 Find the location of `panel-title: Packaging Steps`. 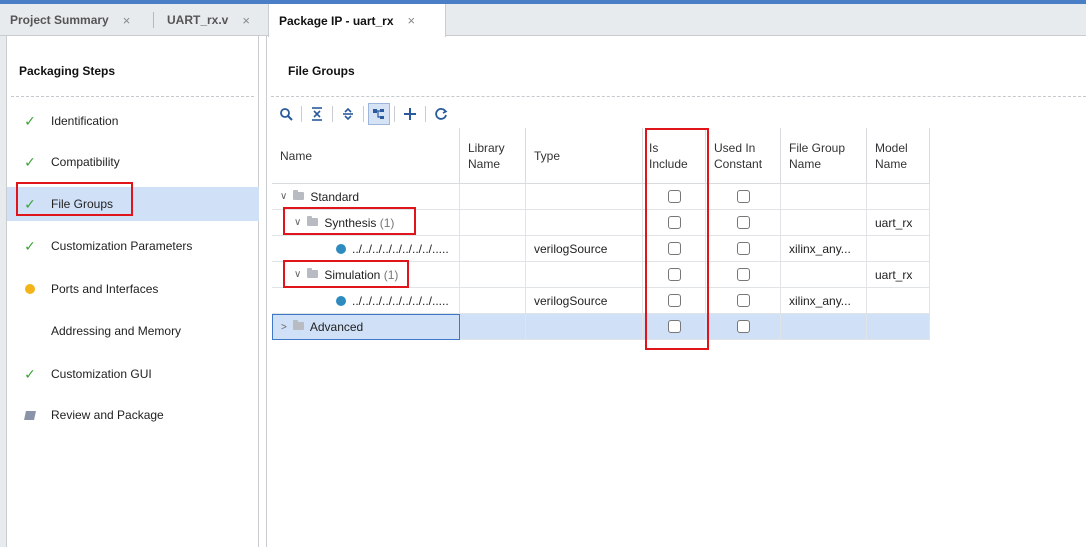

panel-title: Packaging Steps is located at coordinates (67, 71).